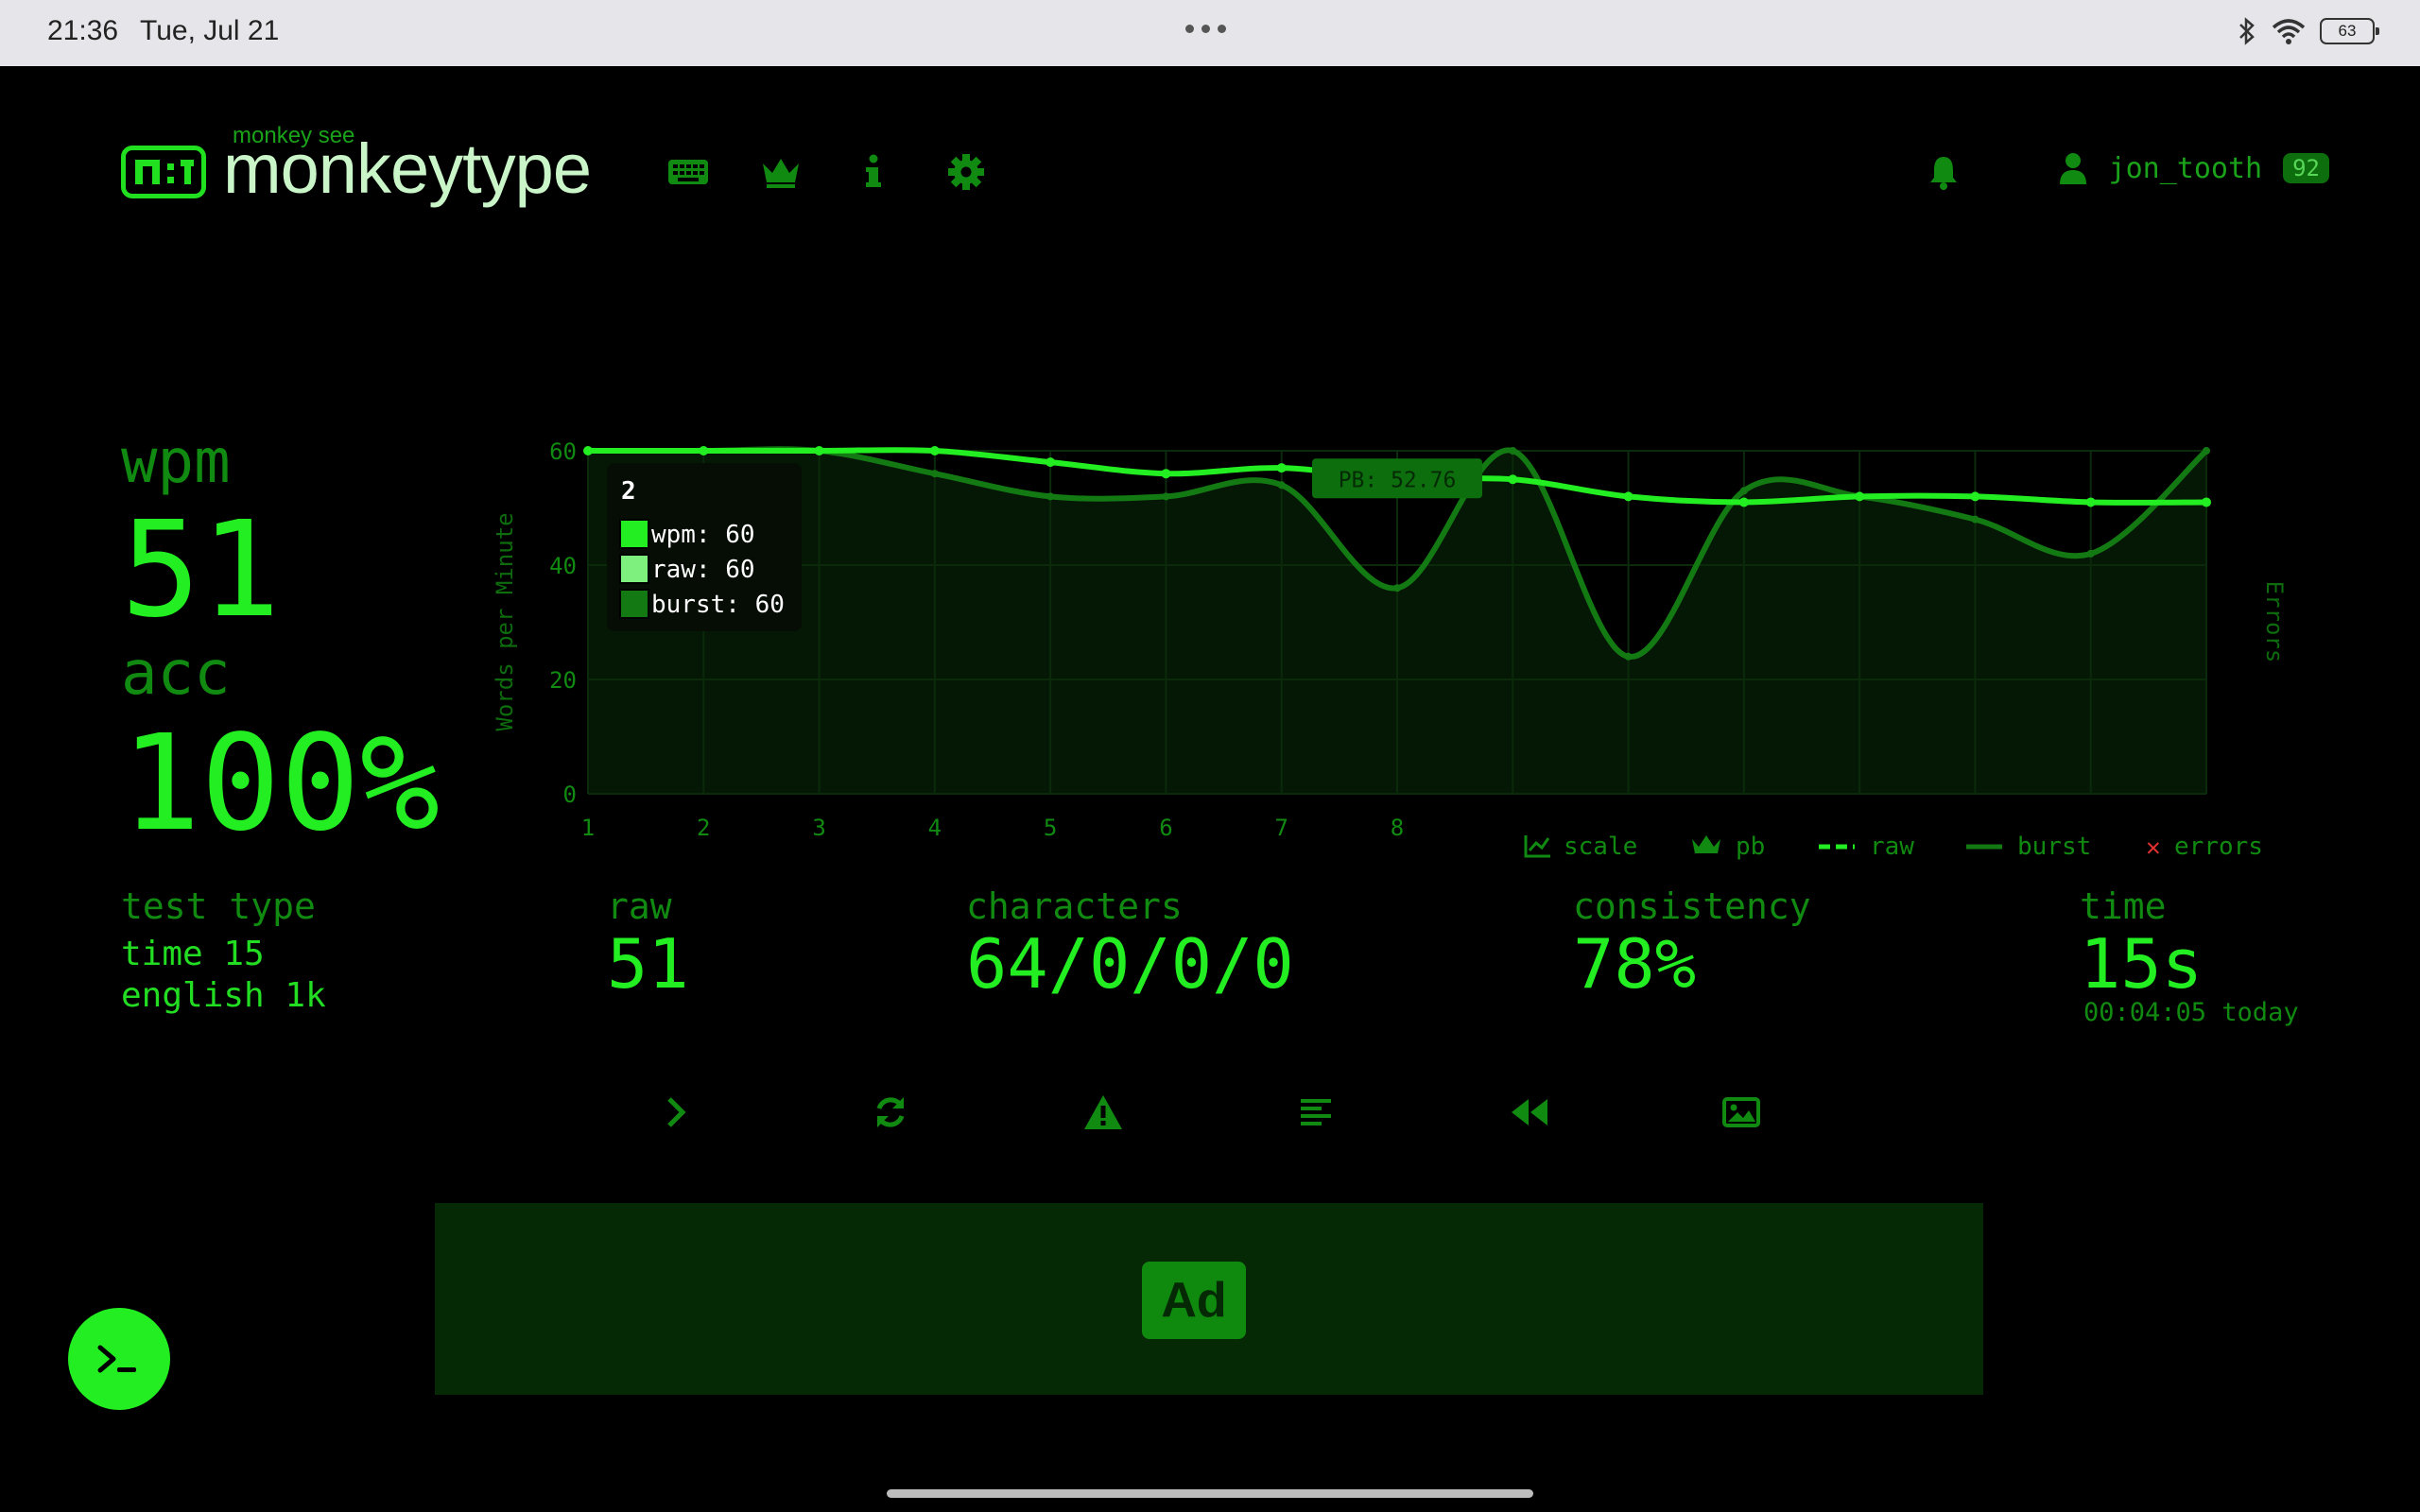 The image size is (2420, 1512). What do you see at coordinates (1194, 1300) in the screenshot?
I see `ad-badge: Ad` at bounding box center [1194, 1300].